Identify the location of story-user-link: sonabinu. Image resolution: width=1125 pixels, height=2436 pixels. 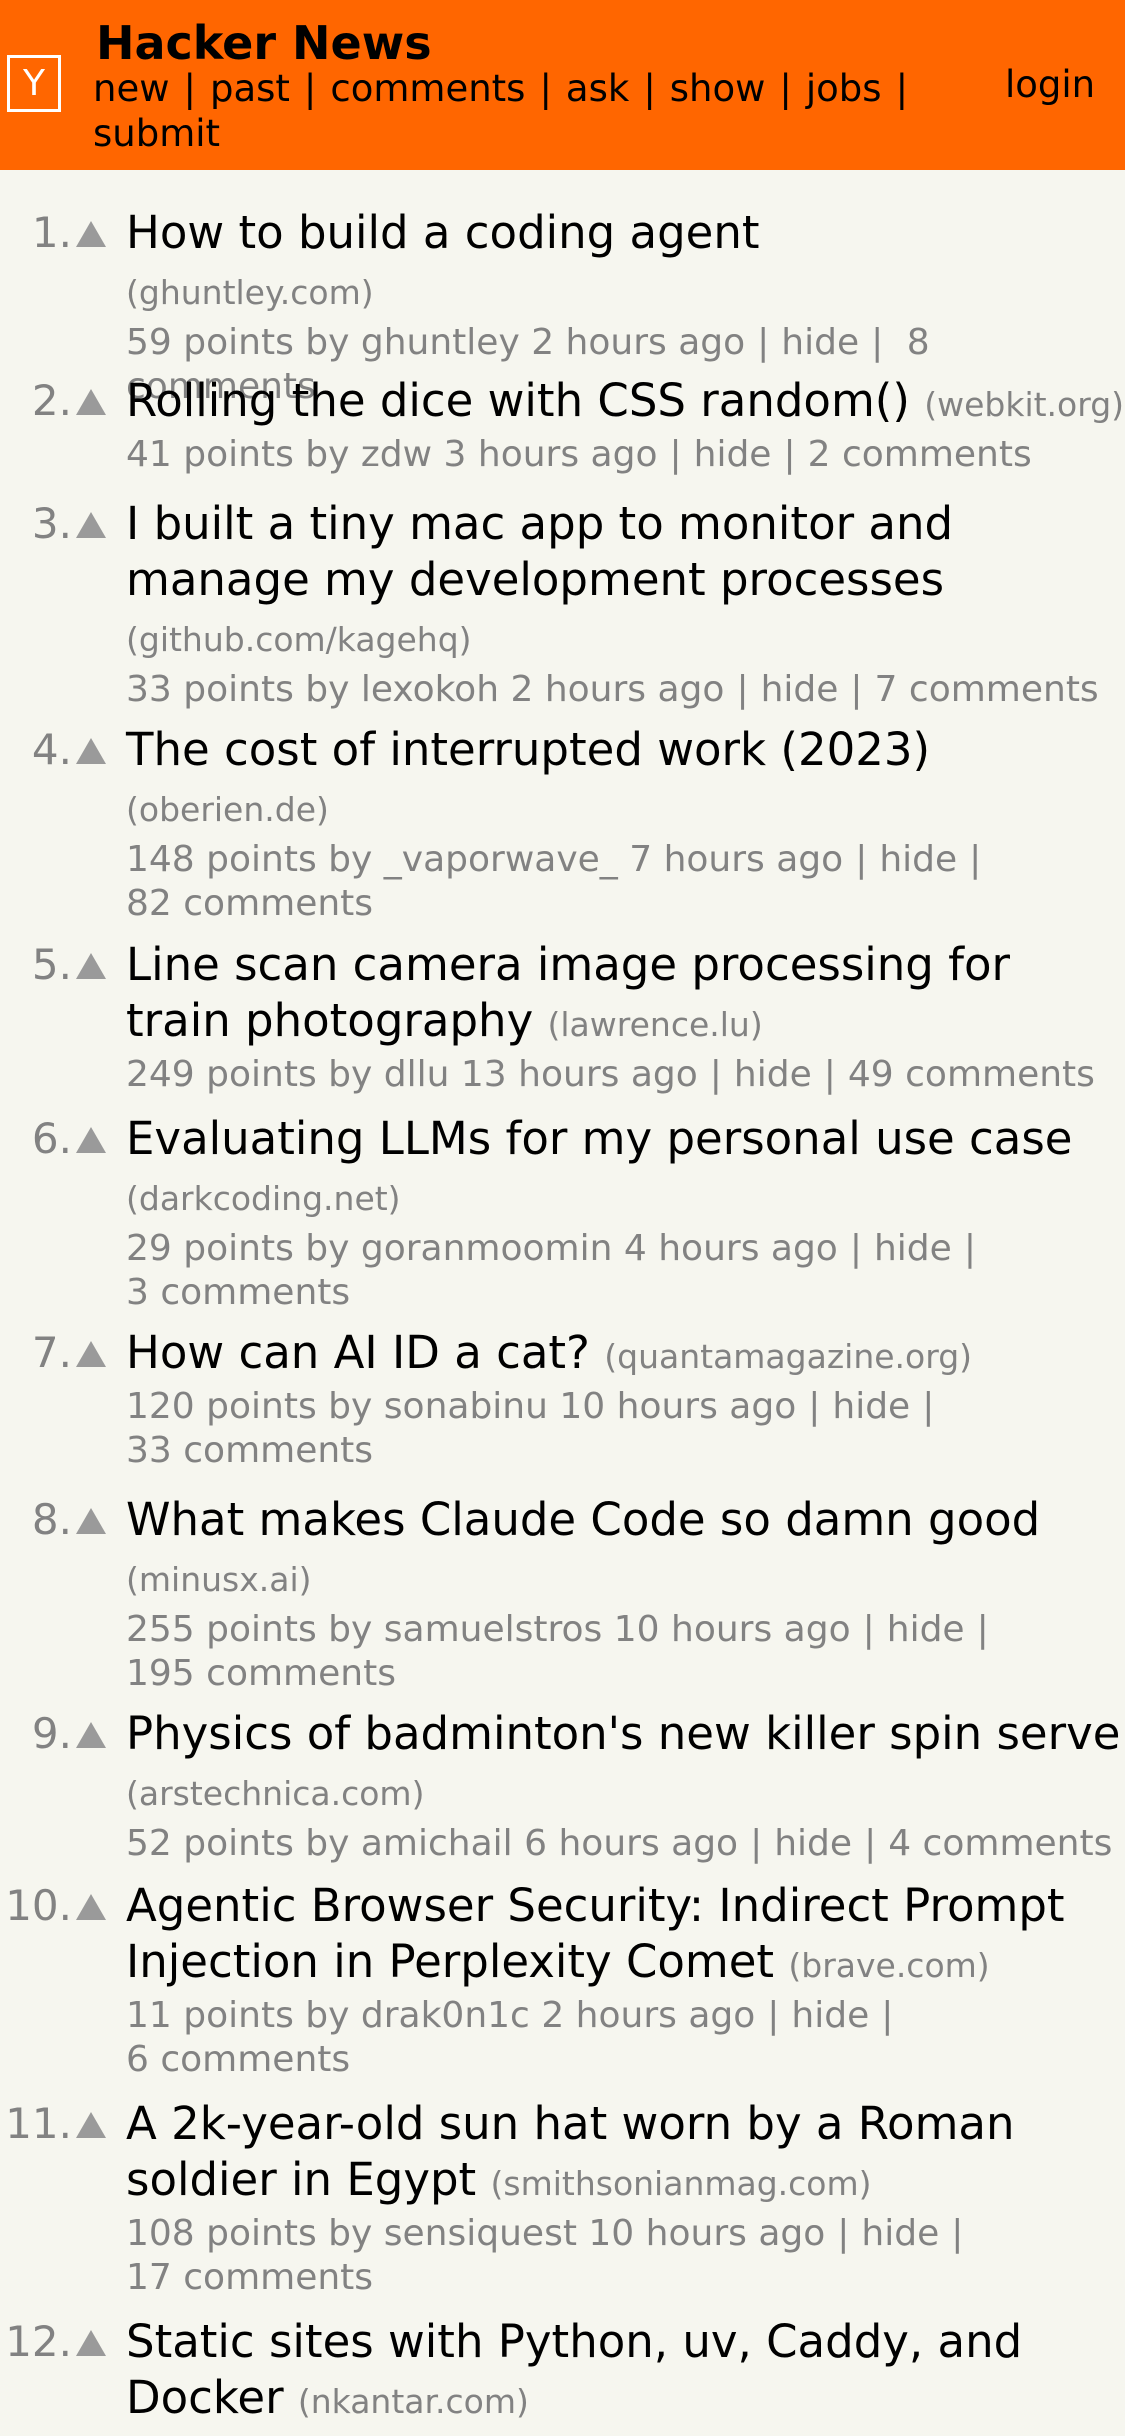
(466, 1406).